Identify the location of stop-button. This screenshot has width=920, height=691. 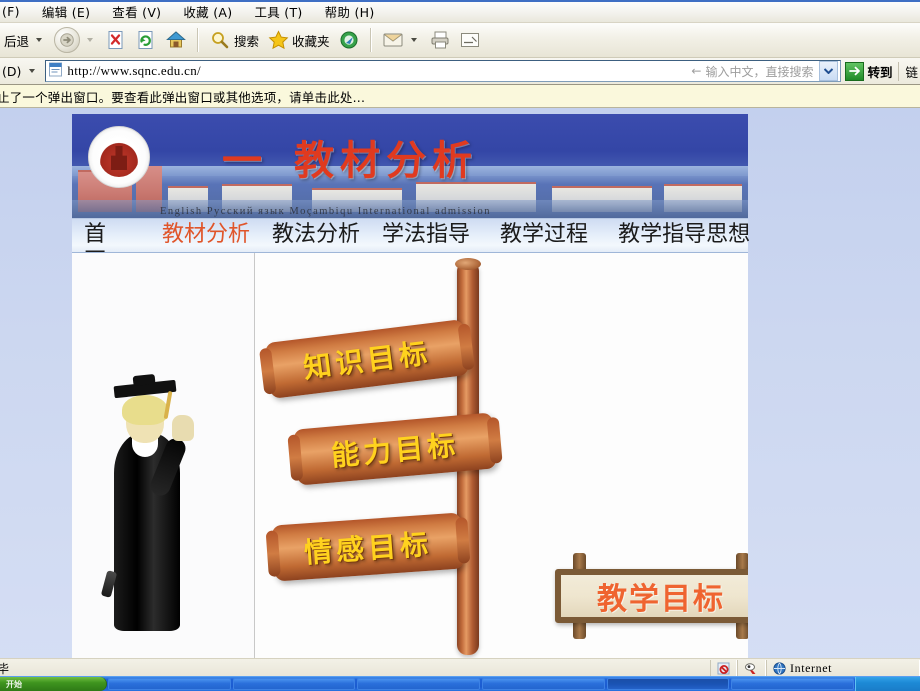
(116, 40).